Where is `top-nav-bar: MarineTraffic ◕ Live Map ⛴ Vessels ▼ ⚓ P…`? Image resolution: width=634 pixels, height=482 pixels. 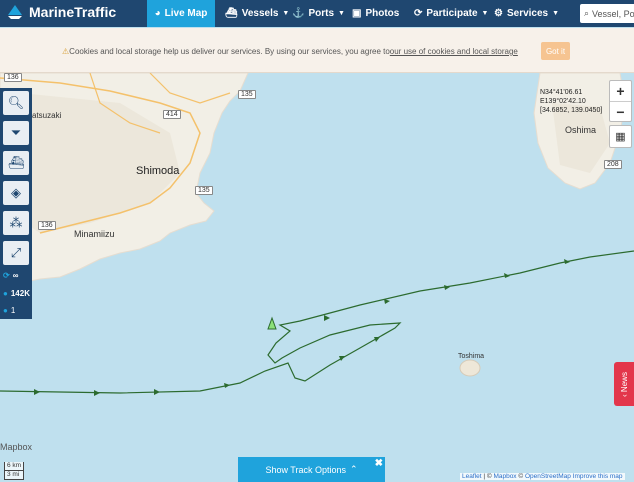
top-nav-bar: MarineTraffic ◕ Live Map ⛴ Vessels ▼ ⚓ P… is located at coordinates (317, 13).